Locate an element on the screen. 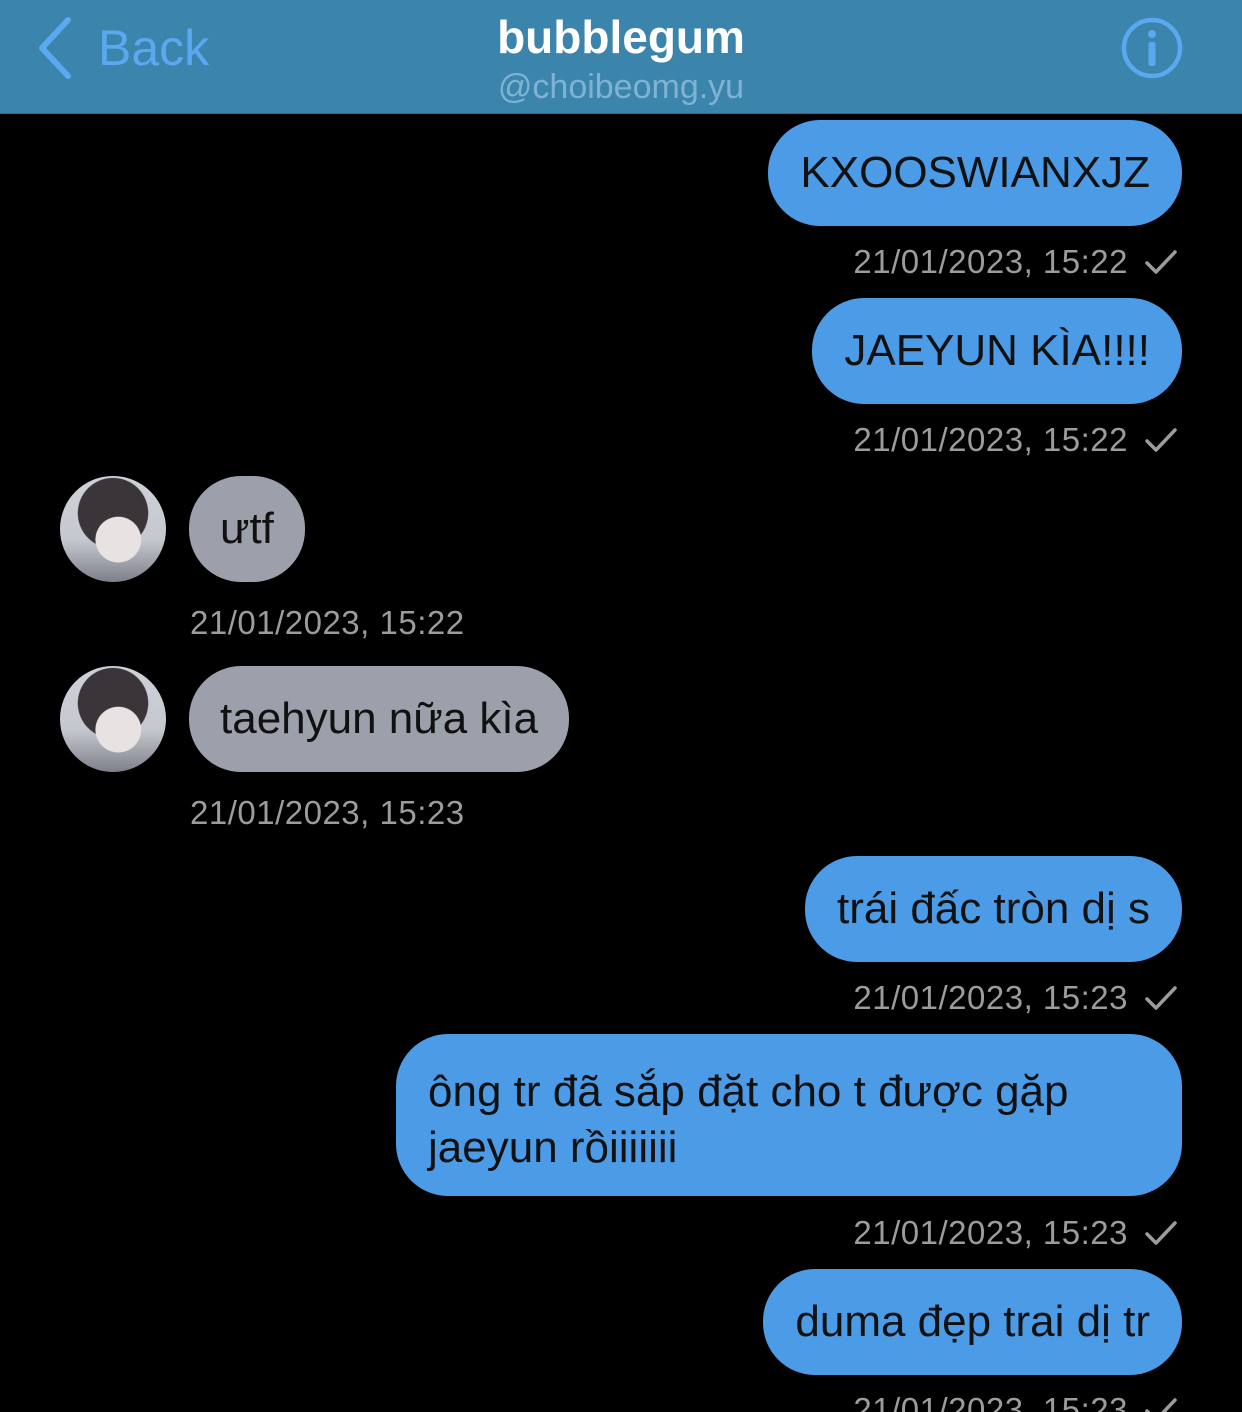 Image resolution: width=1242 pixels, height=1412 pixels. message-bubble: JAEYUN KÌA!!!! is located at coordinates (997, 351).